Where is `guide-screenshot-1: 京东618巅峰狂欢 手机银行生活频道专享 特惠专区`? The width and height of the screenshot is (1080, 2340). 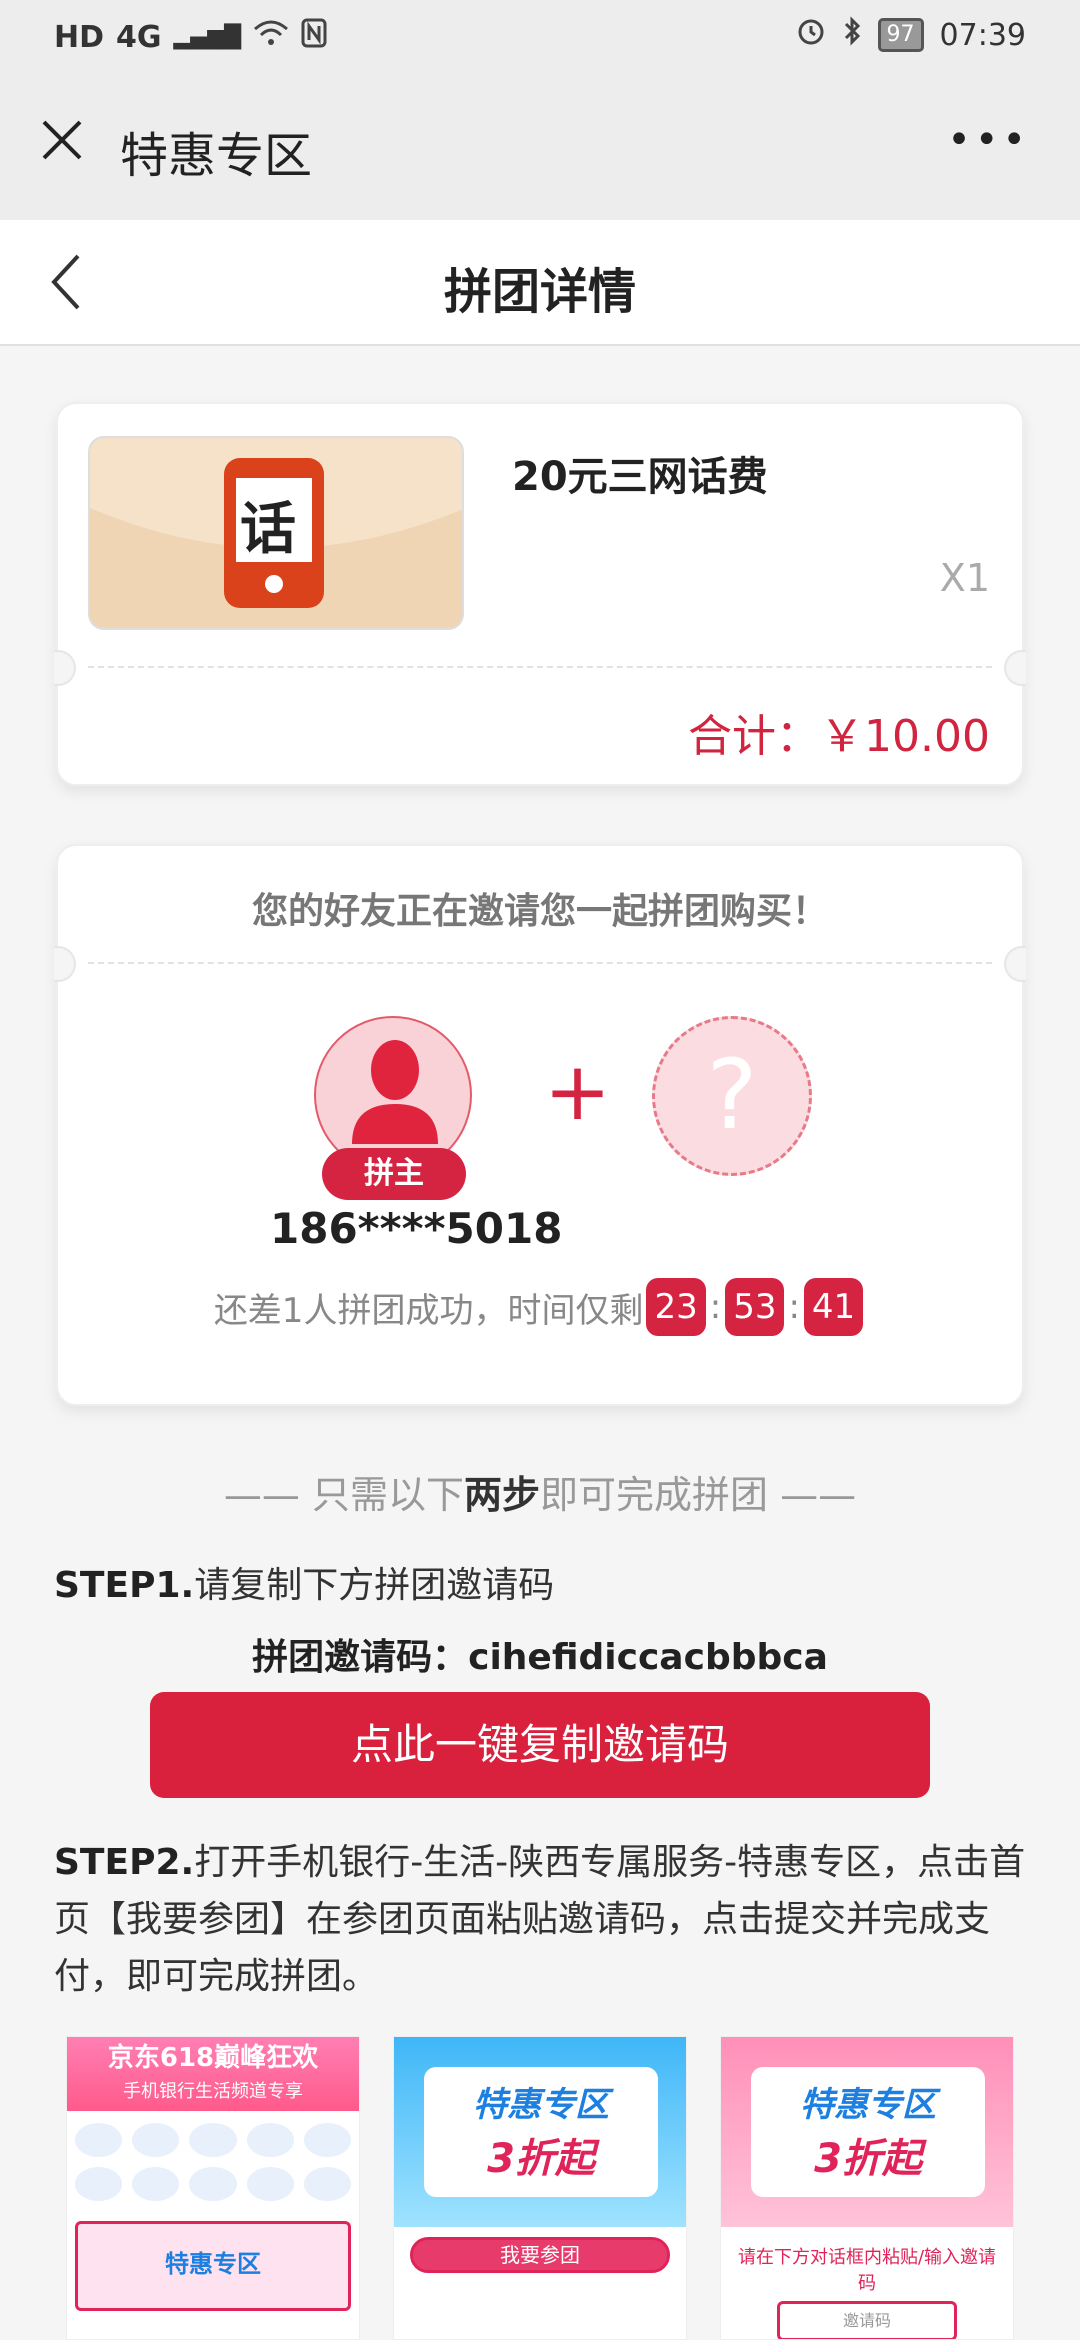
guide-screenshot-1: 京东618巅峰狂欢 手机银行生活频道专享 特惠专区 is located at coordinates (213, 2188).